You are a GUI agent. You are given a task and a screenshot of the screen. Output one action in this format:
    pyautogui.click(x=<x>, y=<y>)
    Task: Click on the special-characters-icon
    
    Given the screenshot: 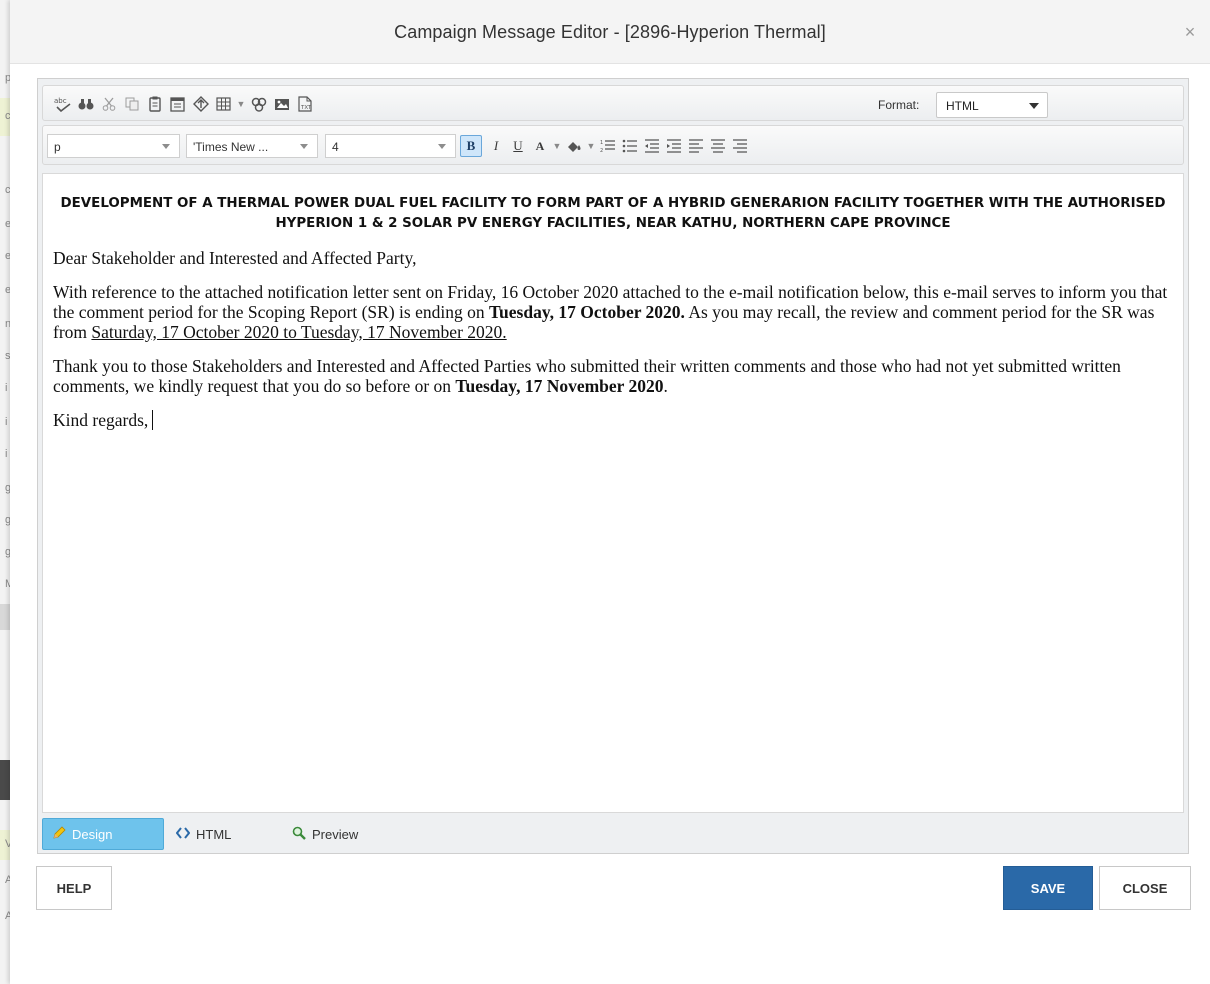 What is the action you would take?
    pyautogui.click(x=258, y=104)
    